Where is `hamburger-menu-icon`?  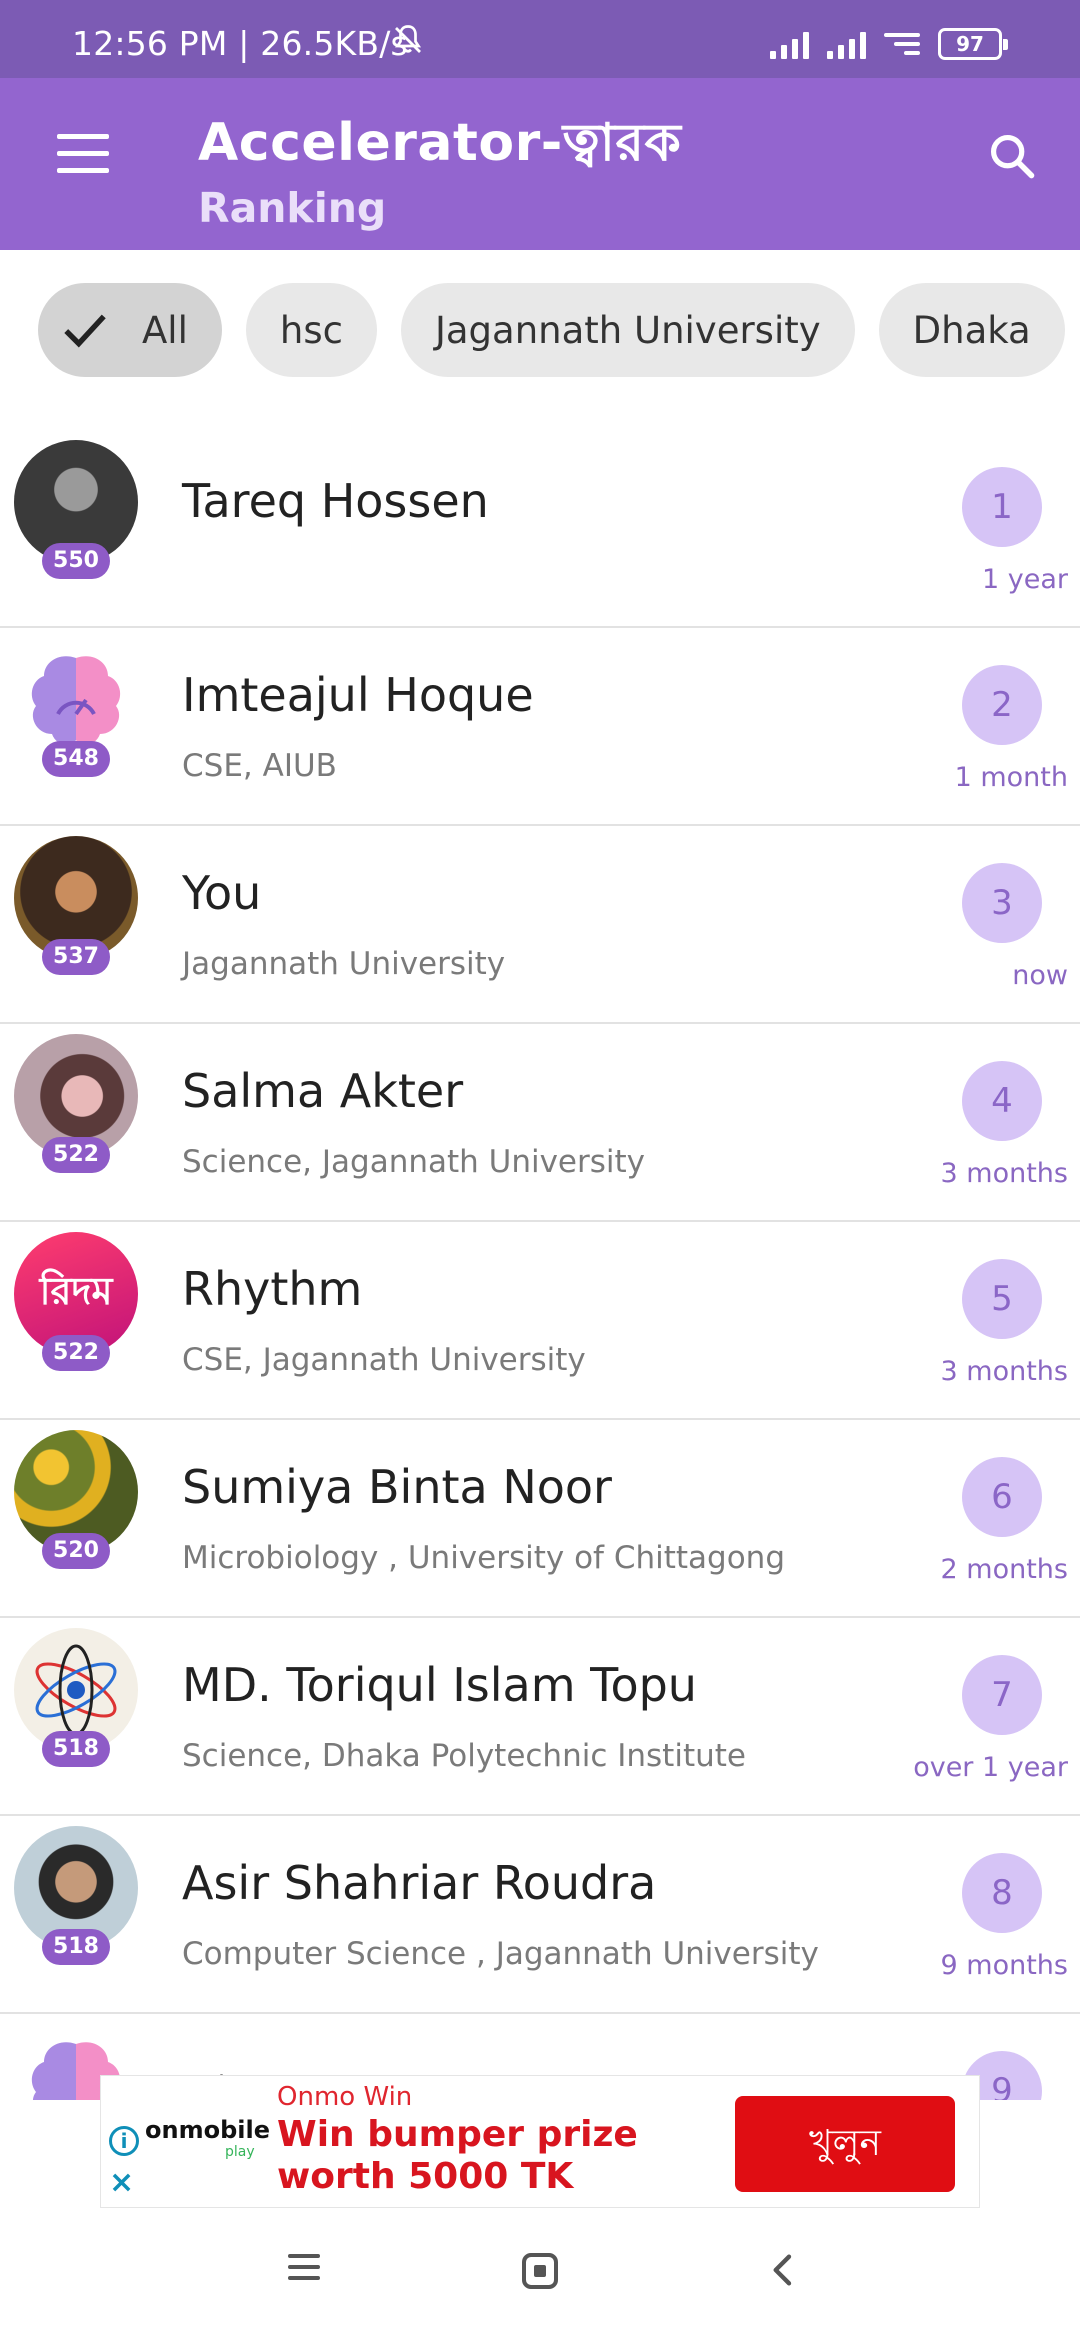
hamburger-menu-icon is located at coordinates (83, 154).